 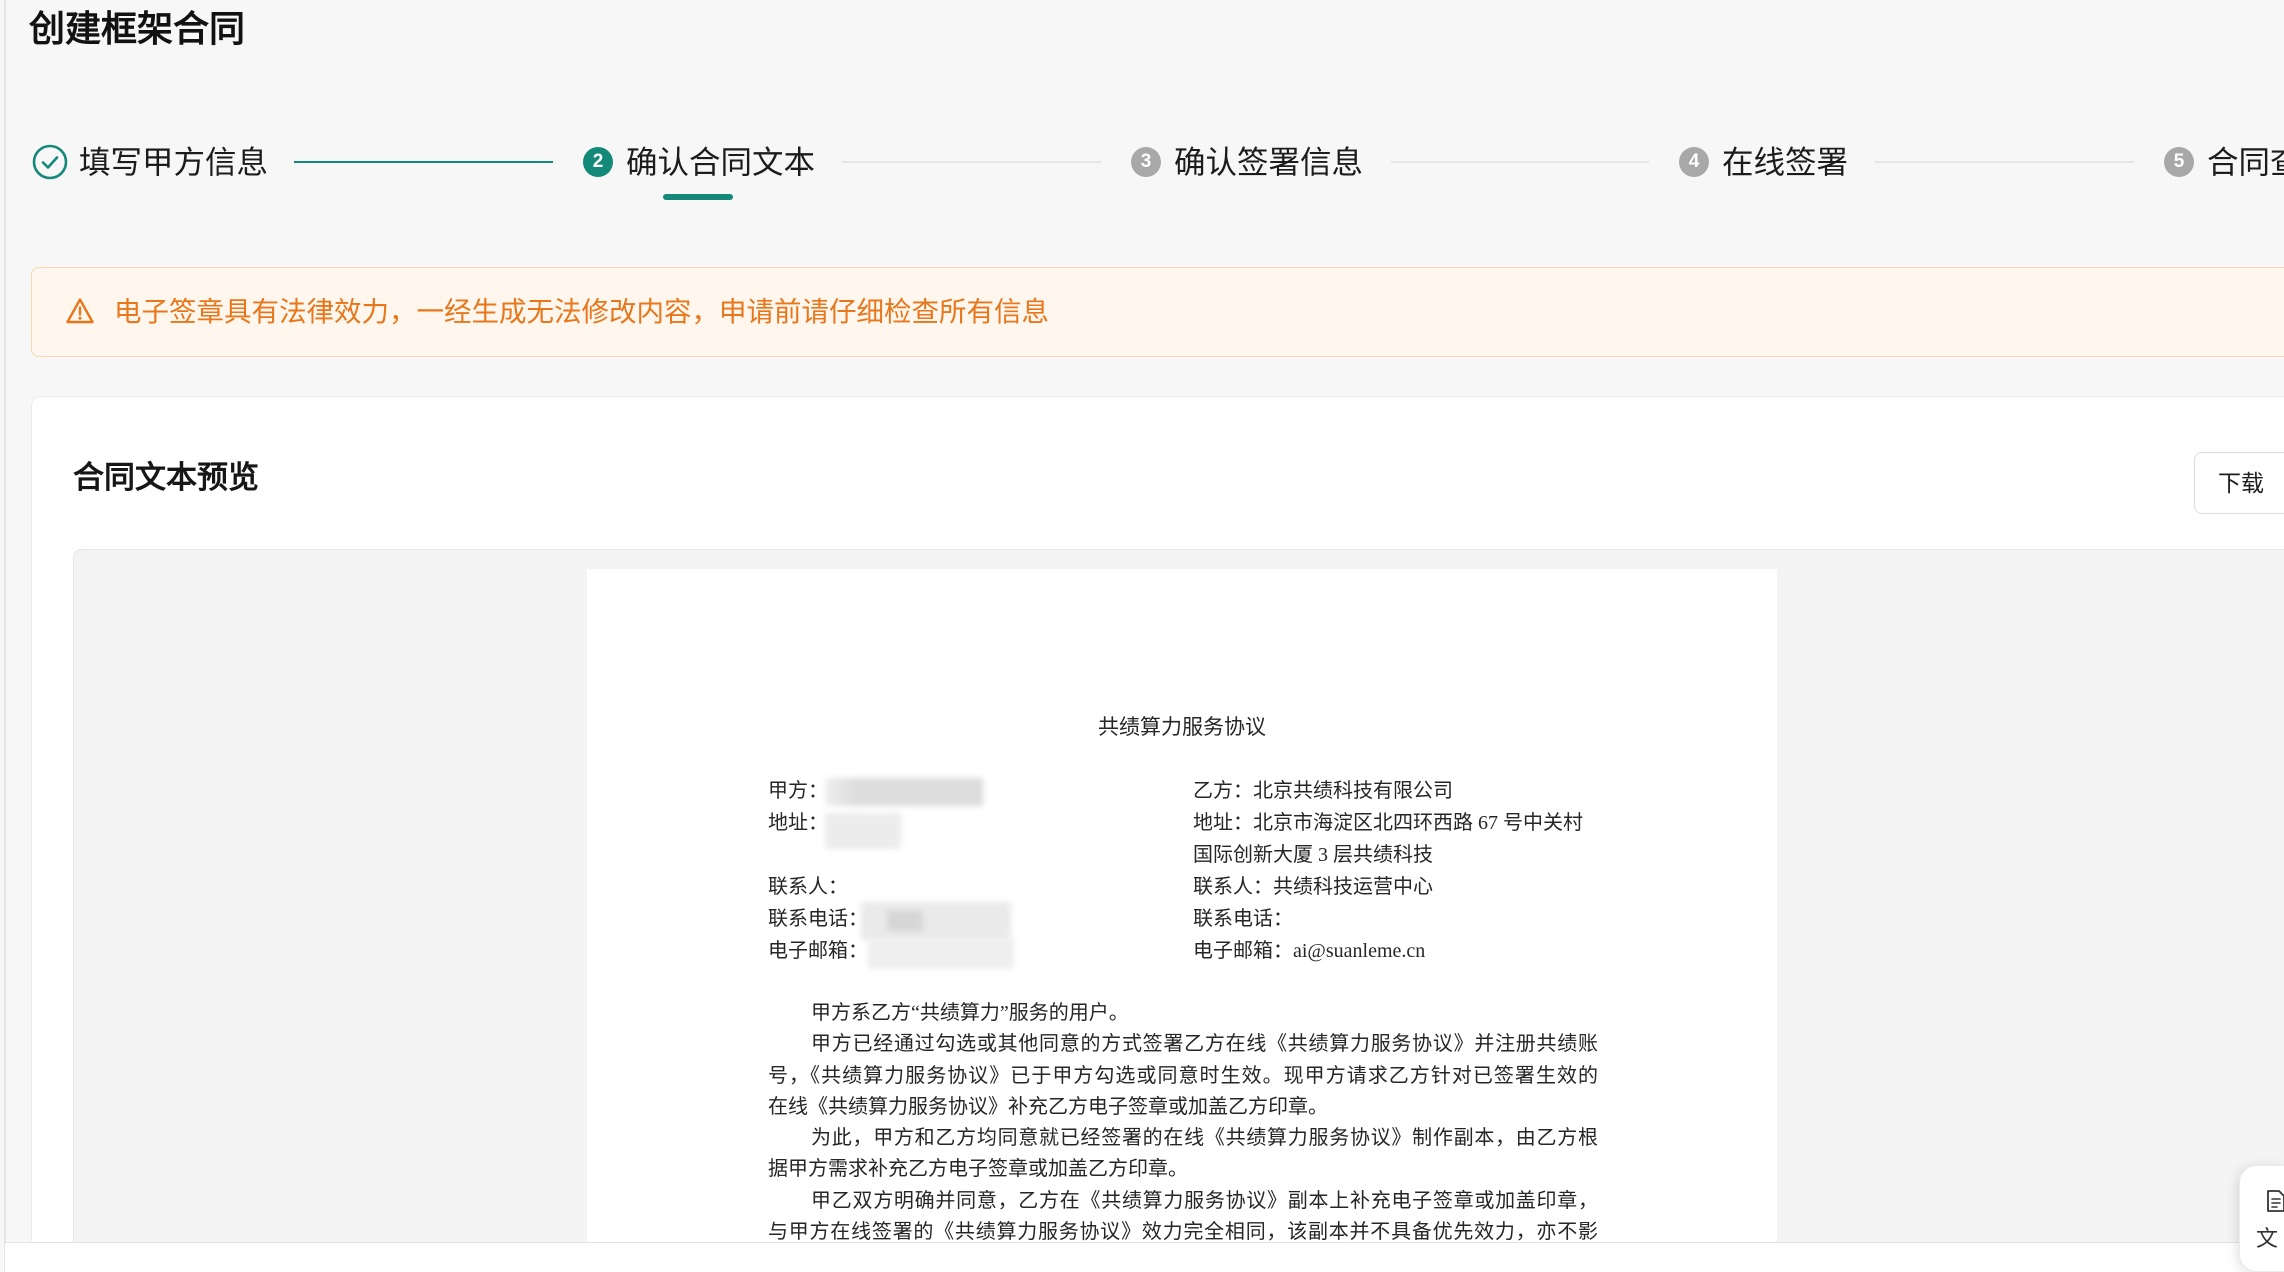 I want to click on floating-document-widget: 文, so click(x=2261, y=1218).